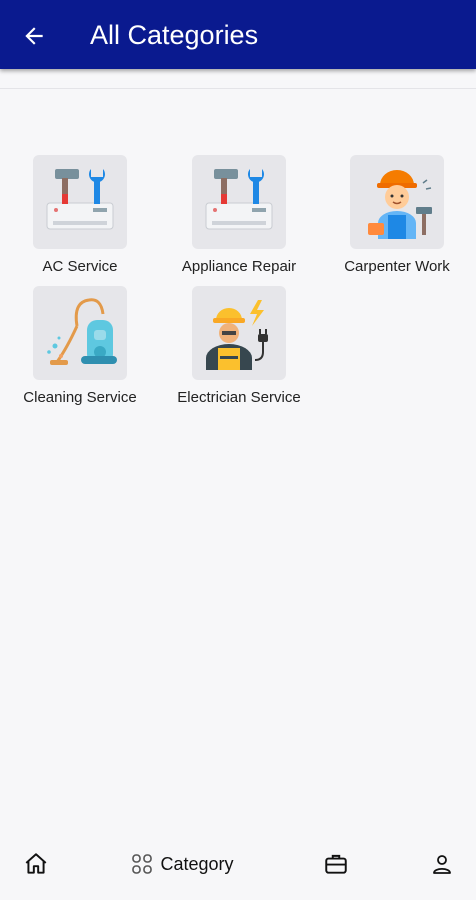 The height and width of the screenshot is (900, 476). Describe the element at coordinates (80, 199) in the screenshot. I see `ac-service-icon` at that location.